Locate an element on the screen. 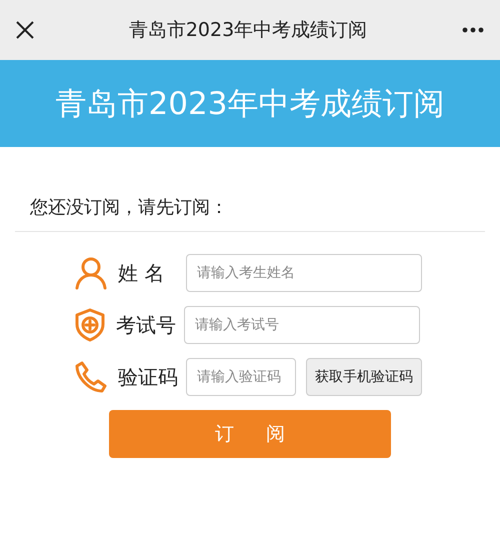  phone-icon is located at coordinates (91, 377).